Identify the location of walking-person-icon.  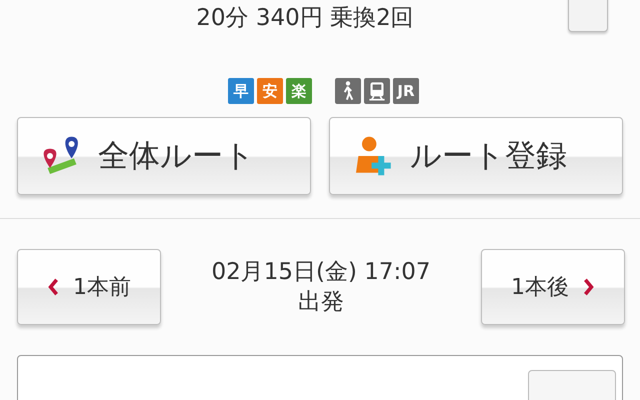
(348, 91).